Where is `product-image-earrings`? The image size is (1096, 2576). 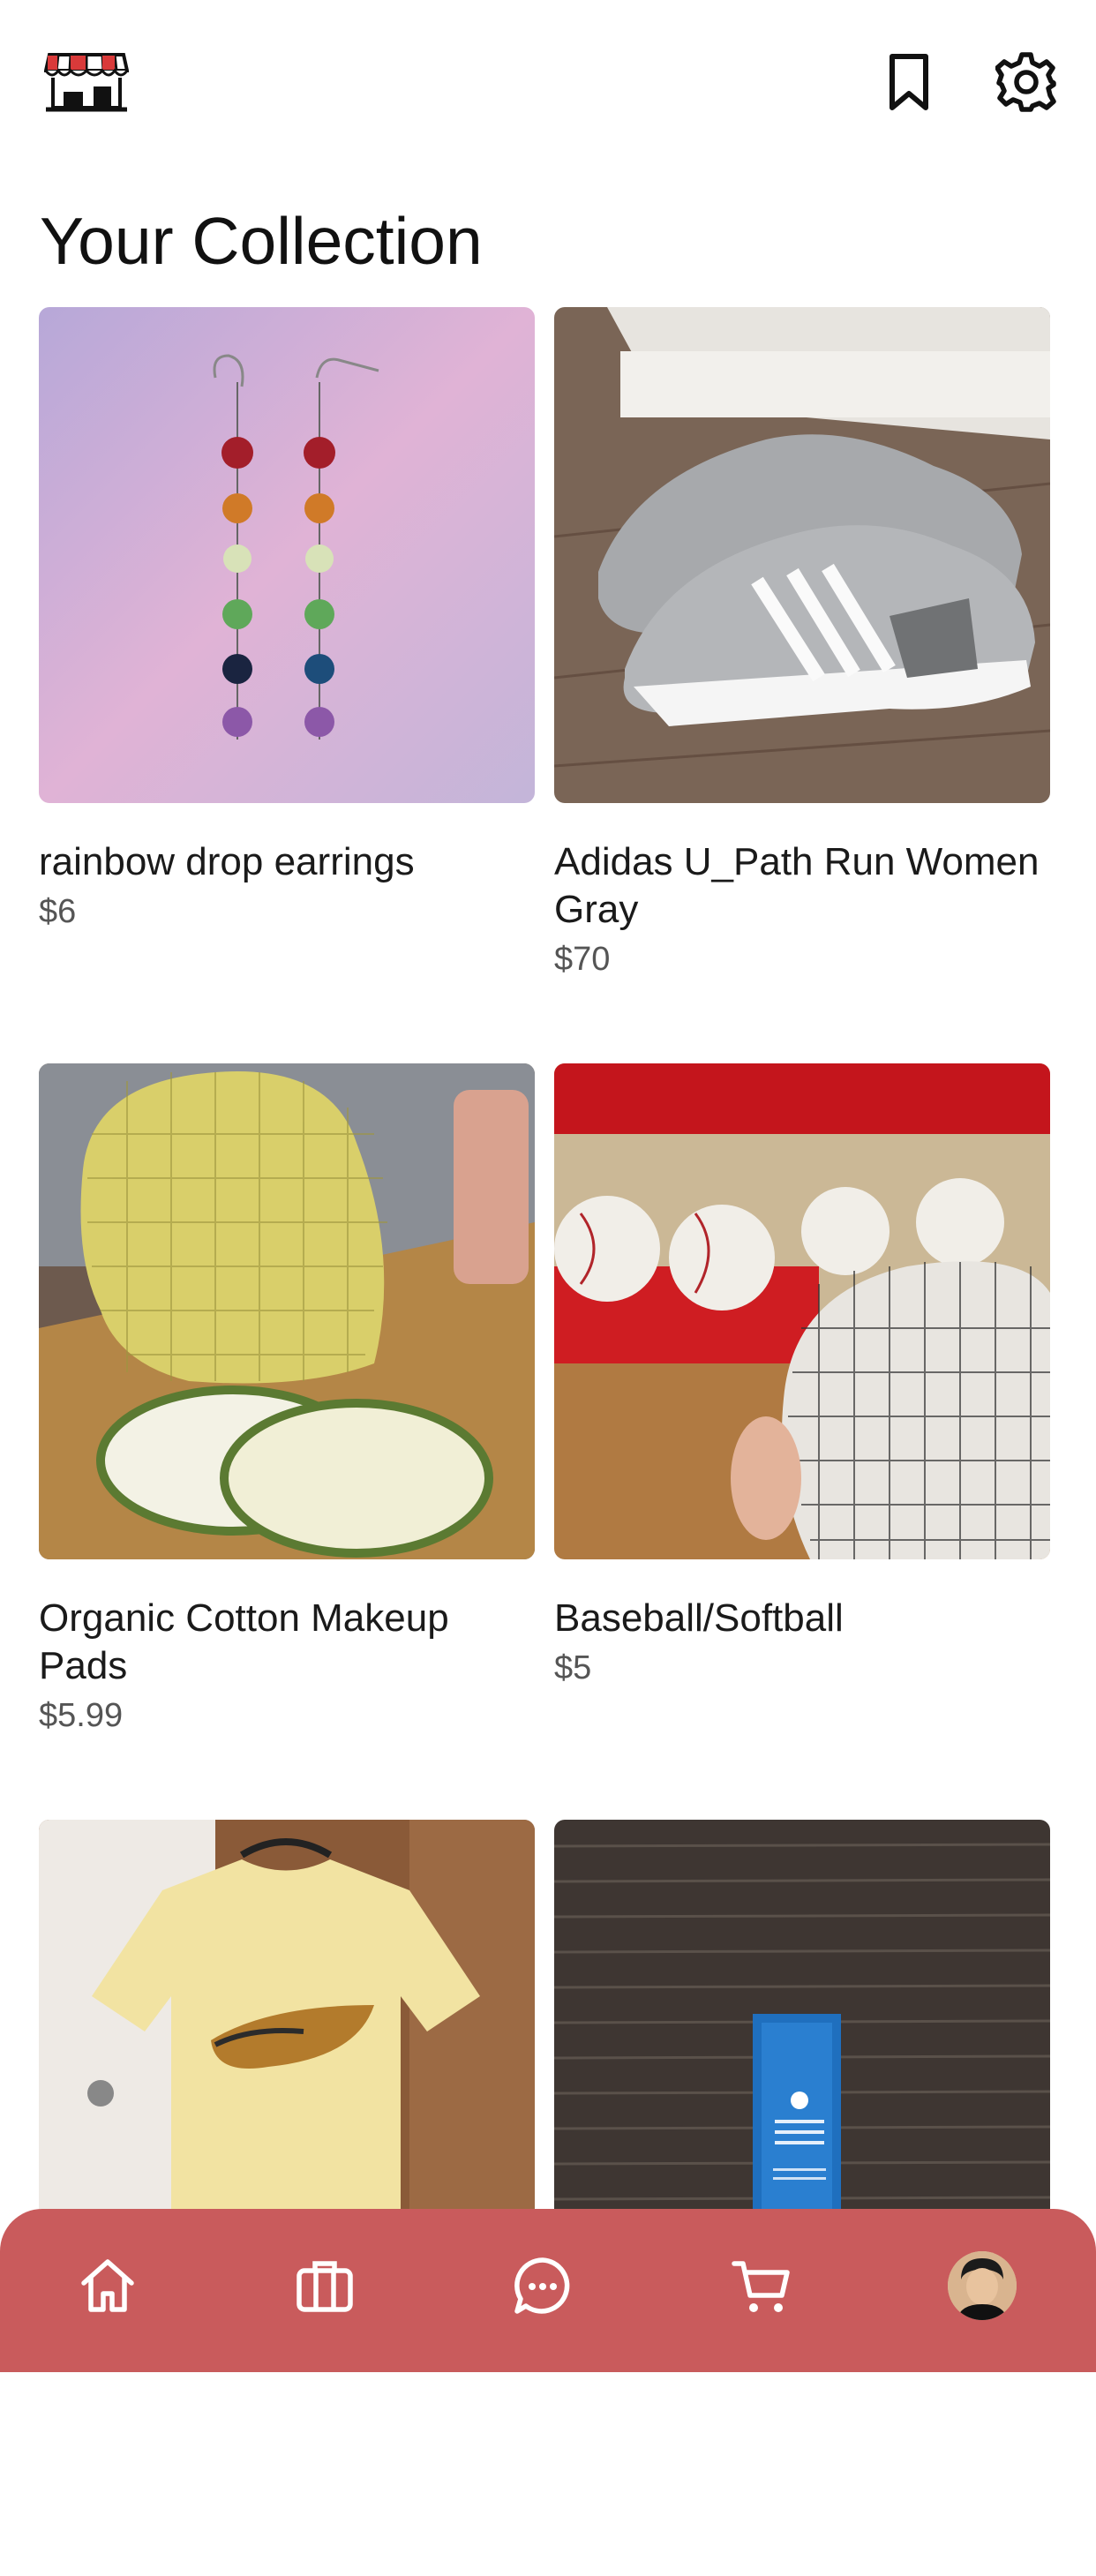
product-image-earrings is located at coordinates (287, 555).